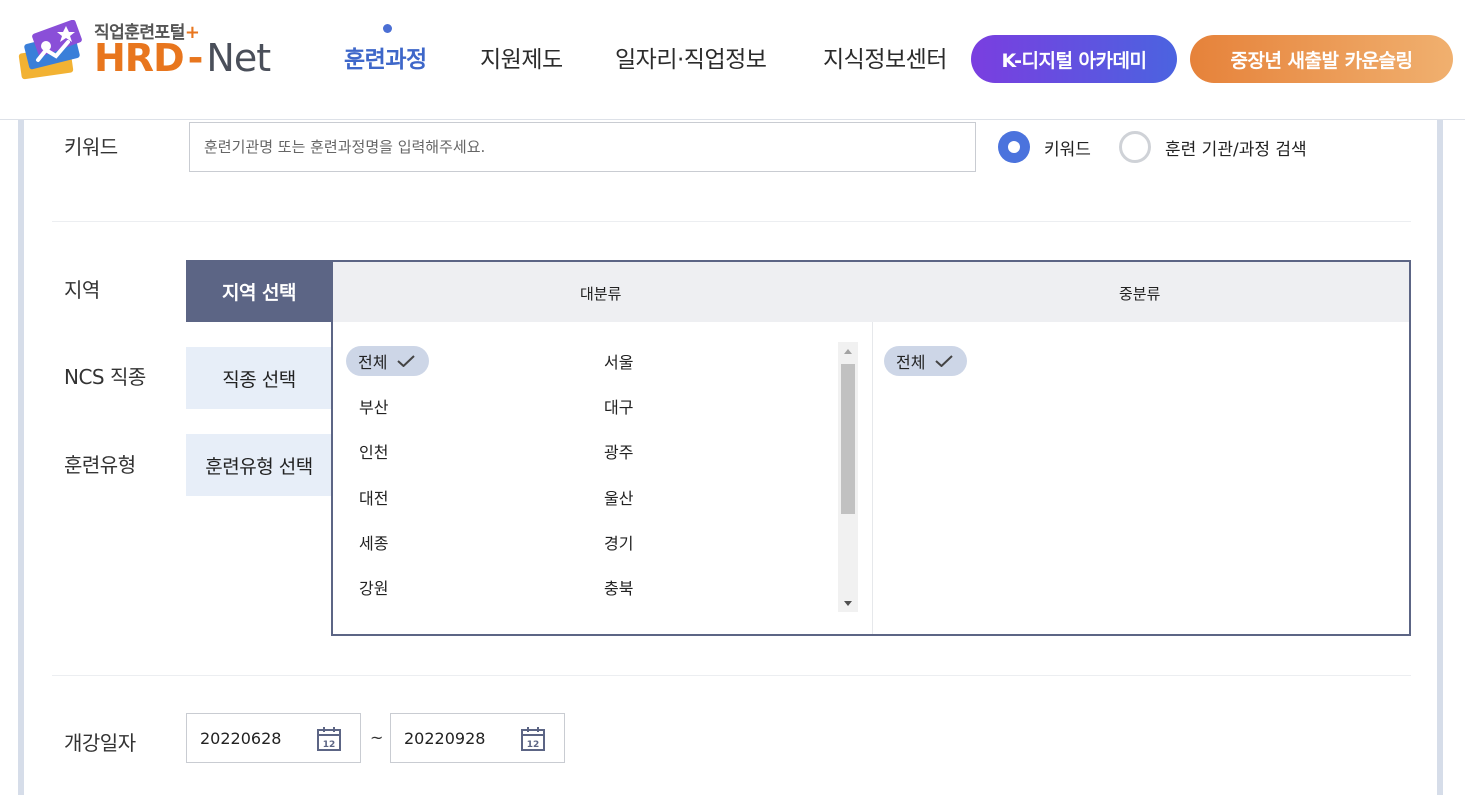 The image size is (1465, 795). I want to click on start-date-field: 20220628 12, so click(273, 738).